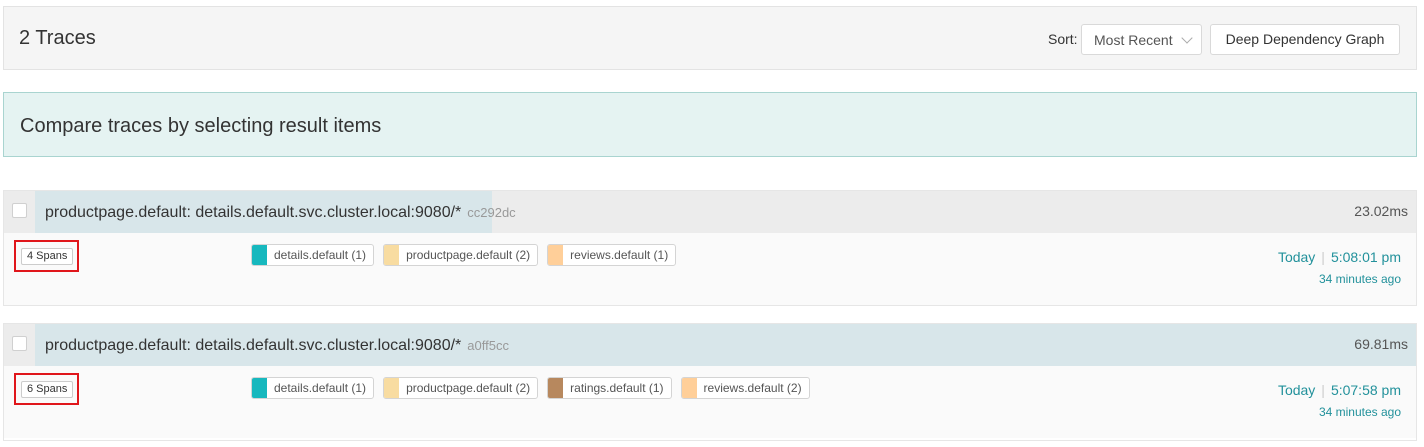  What do you see at coordinates (619, 255) in the screenshot?
I see `service-tag-label: reviews.default (1)` at bounding box center [619, 255].